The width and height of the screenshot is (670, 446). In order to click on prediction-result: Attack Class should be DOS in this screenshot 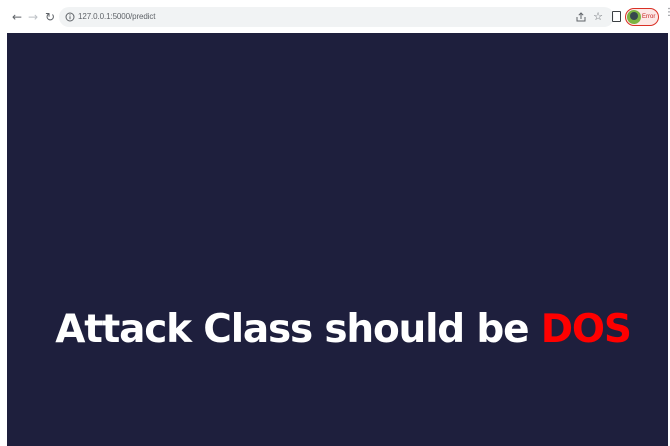, I will do `click(338, 330)`.